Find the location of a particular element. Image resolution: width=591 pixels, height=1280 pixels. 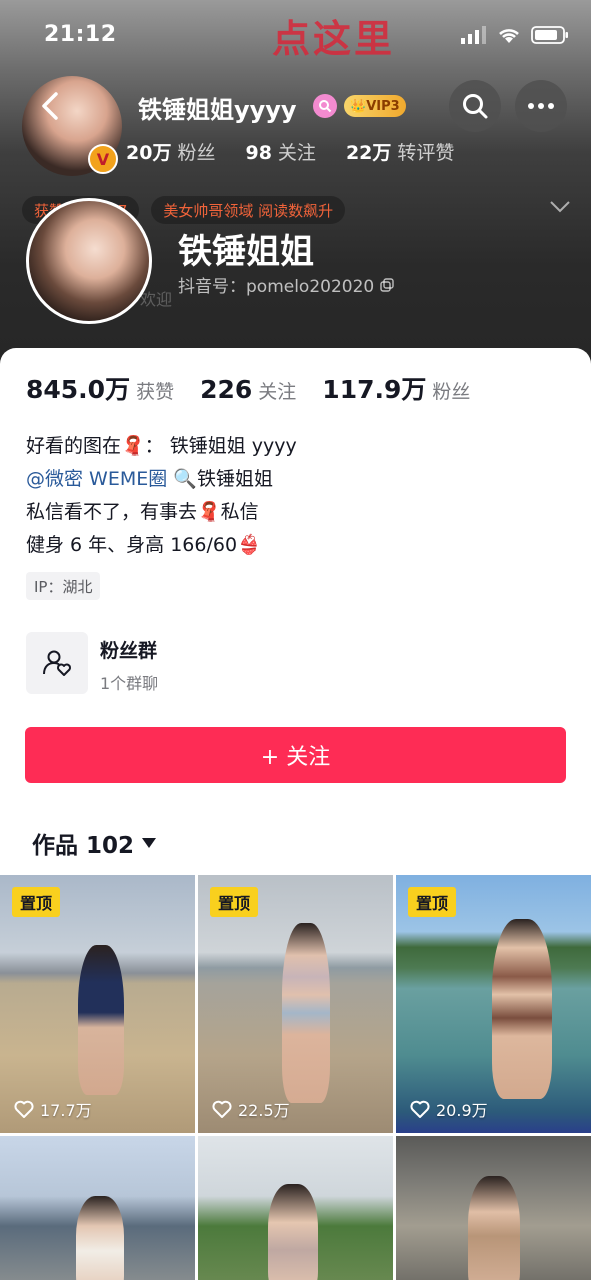

back-button is located at coordinates (50, 106).